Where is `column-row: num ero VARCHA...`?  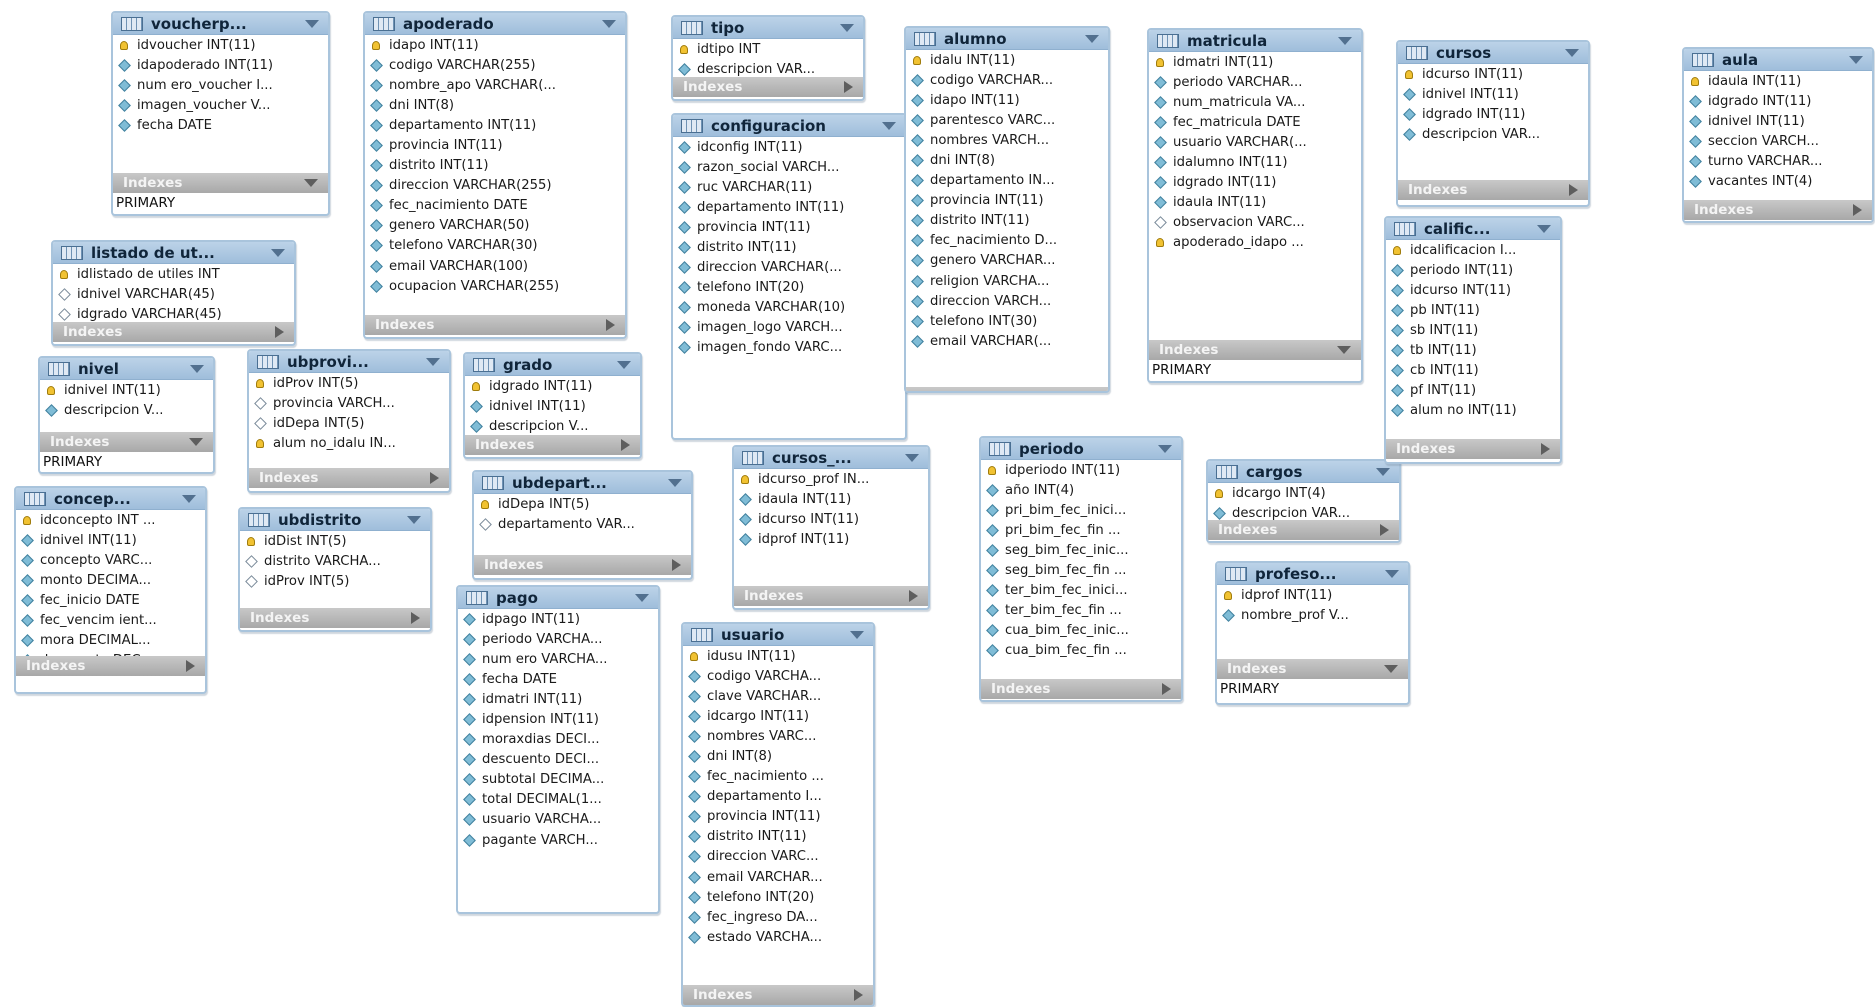
column-row: num ero VARCHA... is located at coordinates (558, 659).